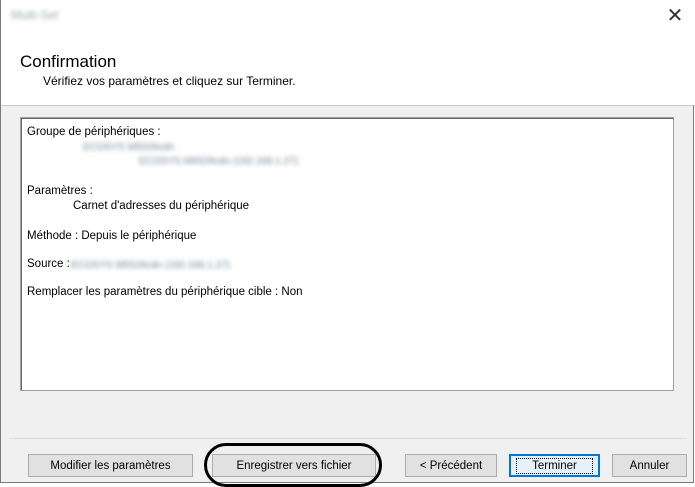 The image size is (695, 487). What do you see at coordinates (35, 15) in the screenshot?
I see `window-title: Multi-Set` at bounding box center [35, 15].